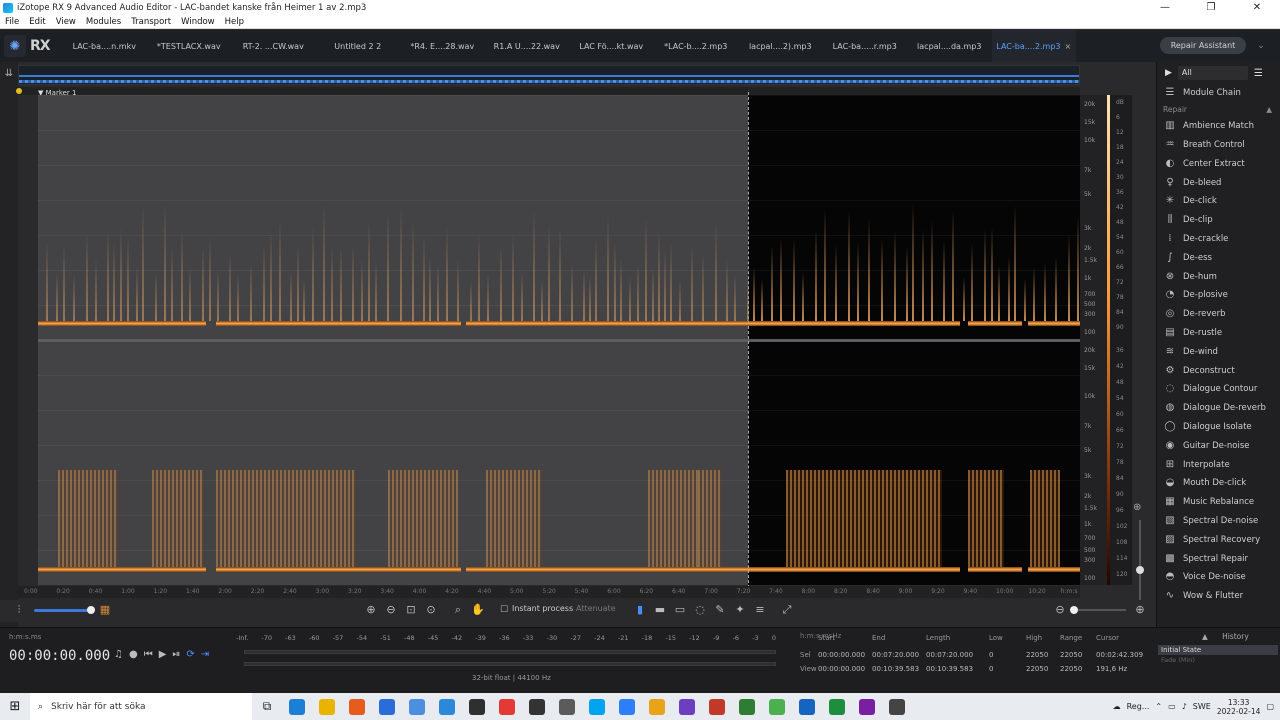 The width and height of the screenshot is (1280, 720). What do you see at coordinates (19, 91) in the screenshot?
I see `marker-pin-icon` at bounding box center [19, 91].